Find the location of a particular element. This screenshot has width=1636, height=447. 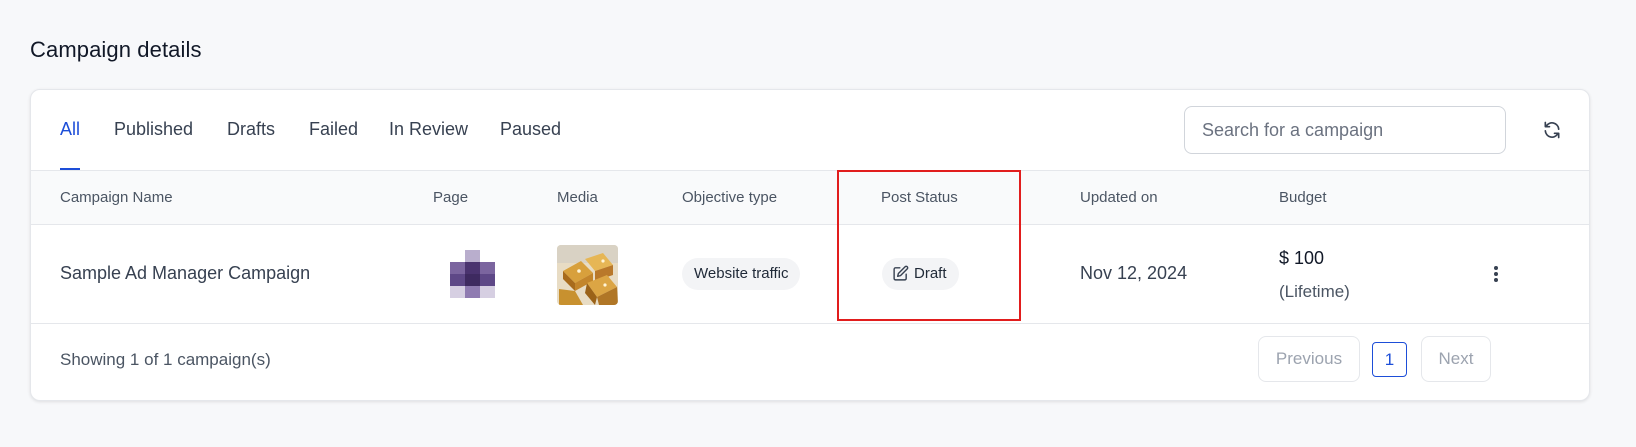

refresh-button is located at coordinates (1552, 130).